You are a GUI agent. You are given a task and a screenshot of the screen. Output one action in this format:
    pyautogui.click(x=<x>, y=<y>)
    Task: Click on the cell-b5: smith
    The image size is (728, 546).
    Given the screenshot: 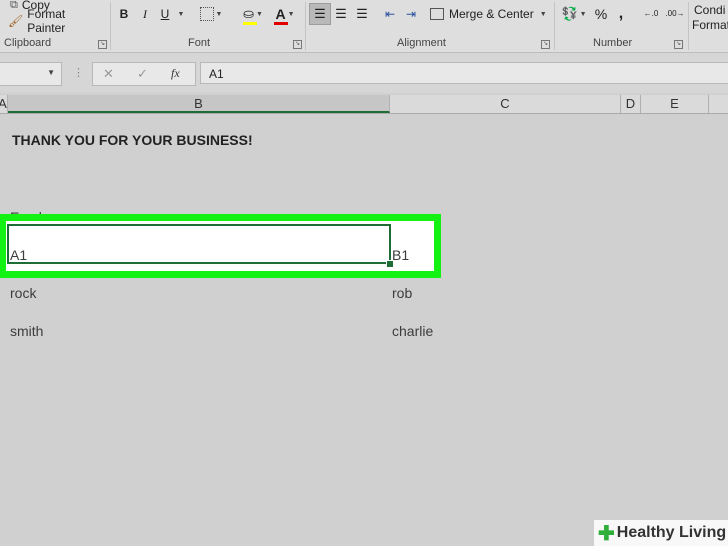 What is the action you would take?
    pyautogui.click(x=26, y=331)
    